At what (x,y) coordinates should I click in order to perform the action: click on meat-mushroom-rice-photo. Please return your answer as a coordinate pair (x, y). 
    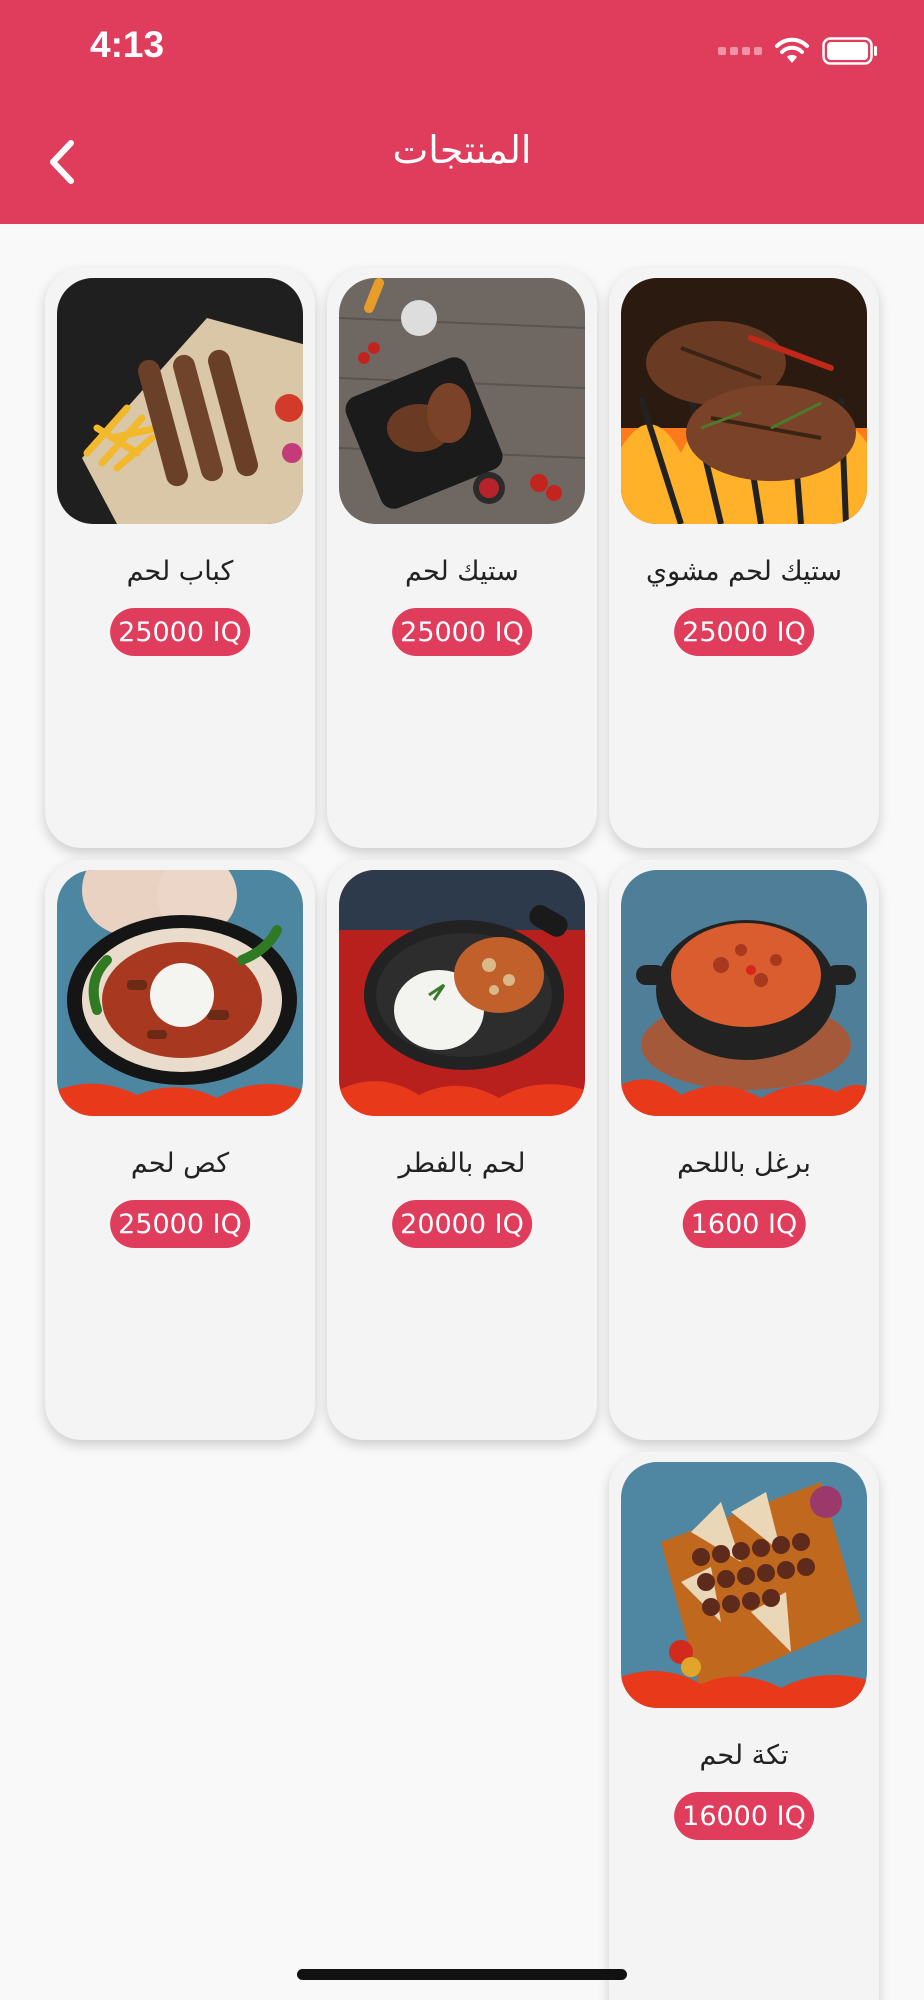
    Looking at the image, I should click on (462, 993).